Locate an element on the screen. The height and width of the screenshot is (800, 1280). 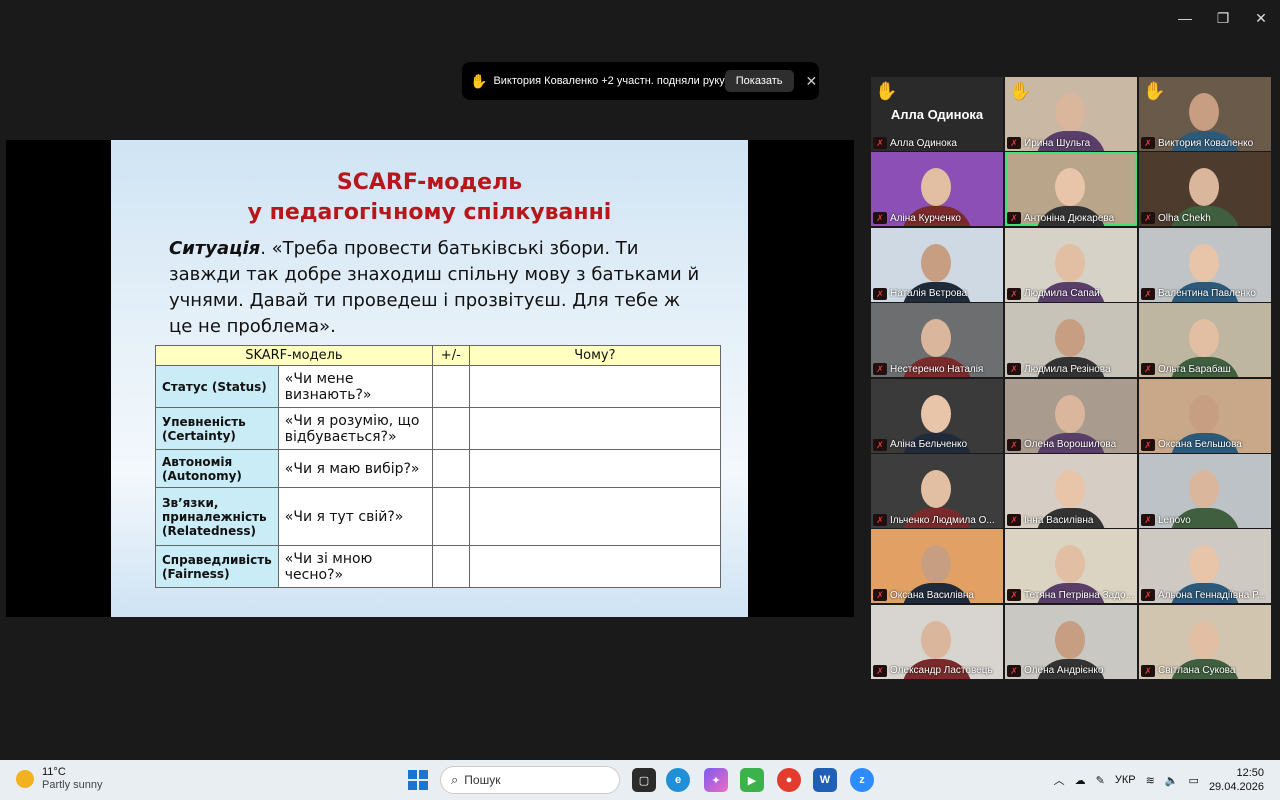
table-header: +/- is located at coordinates (450, 355).